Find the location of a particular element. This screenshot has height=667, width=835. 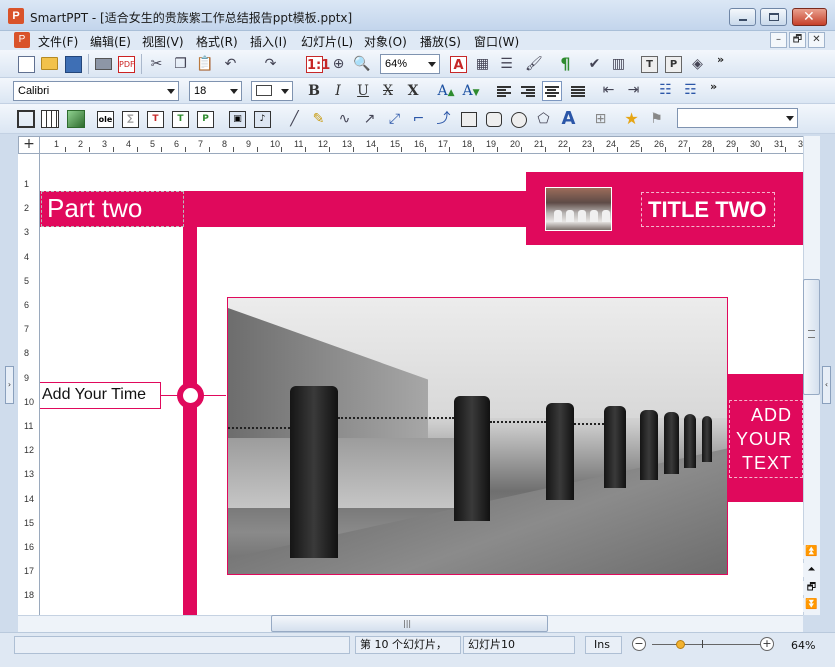

zoom-in-button: + is located at coordinates (767, 644).